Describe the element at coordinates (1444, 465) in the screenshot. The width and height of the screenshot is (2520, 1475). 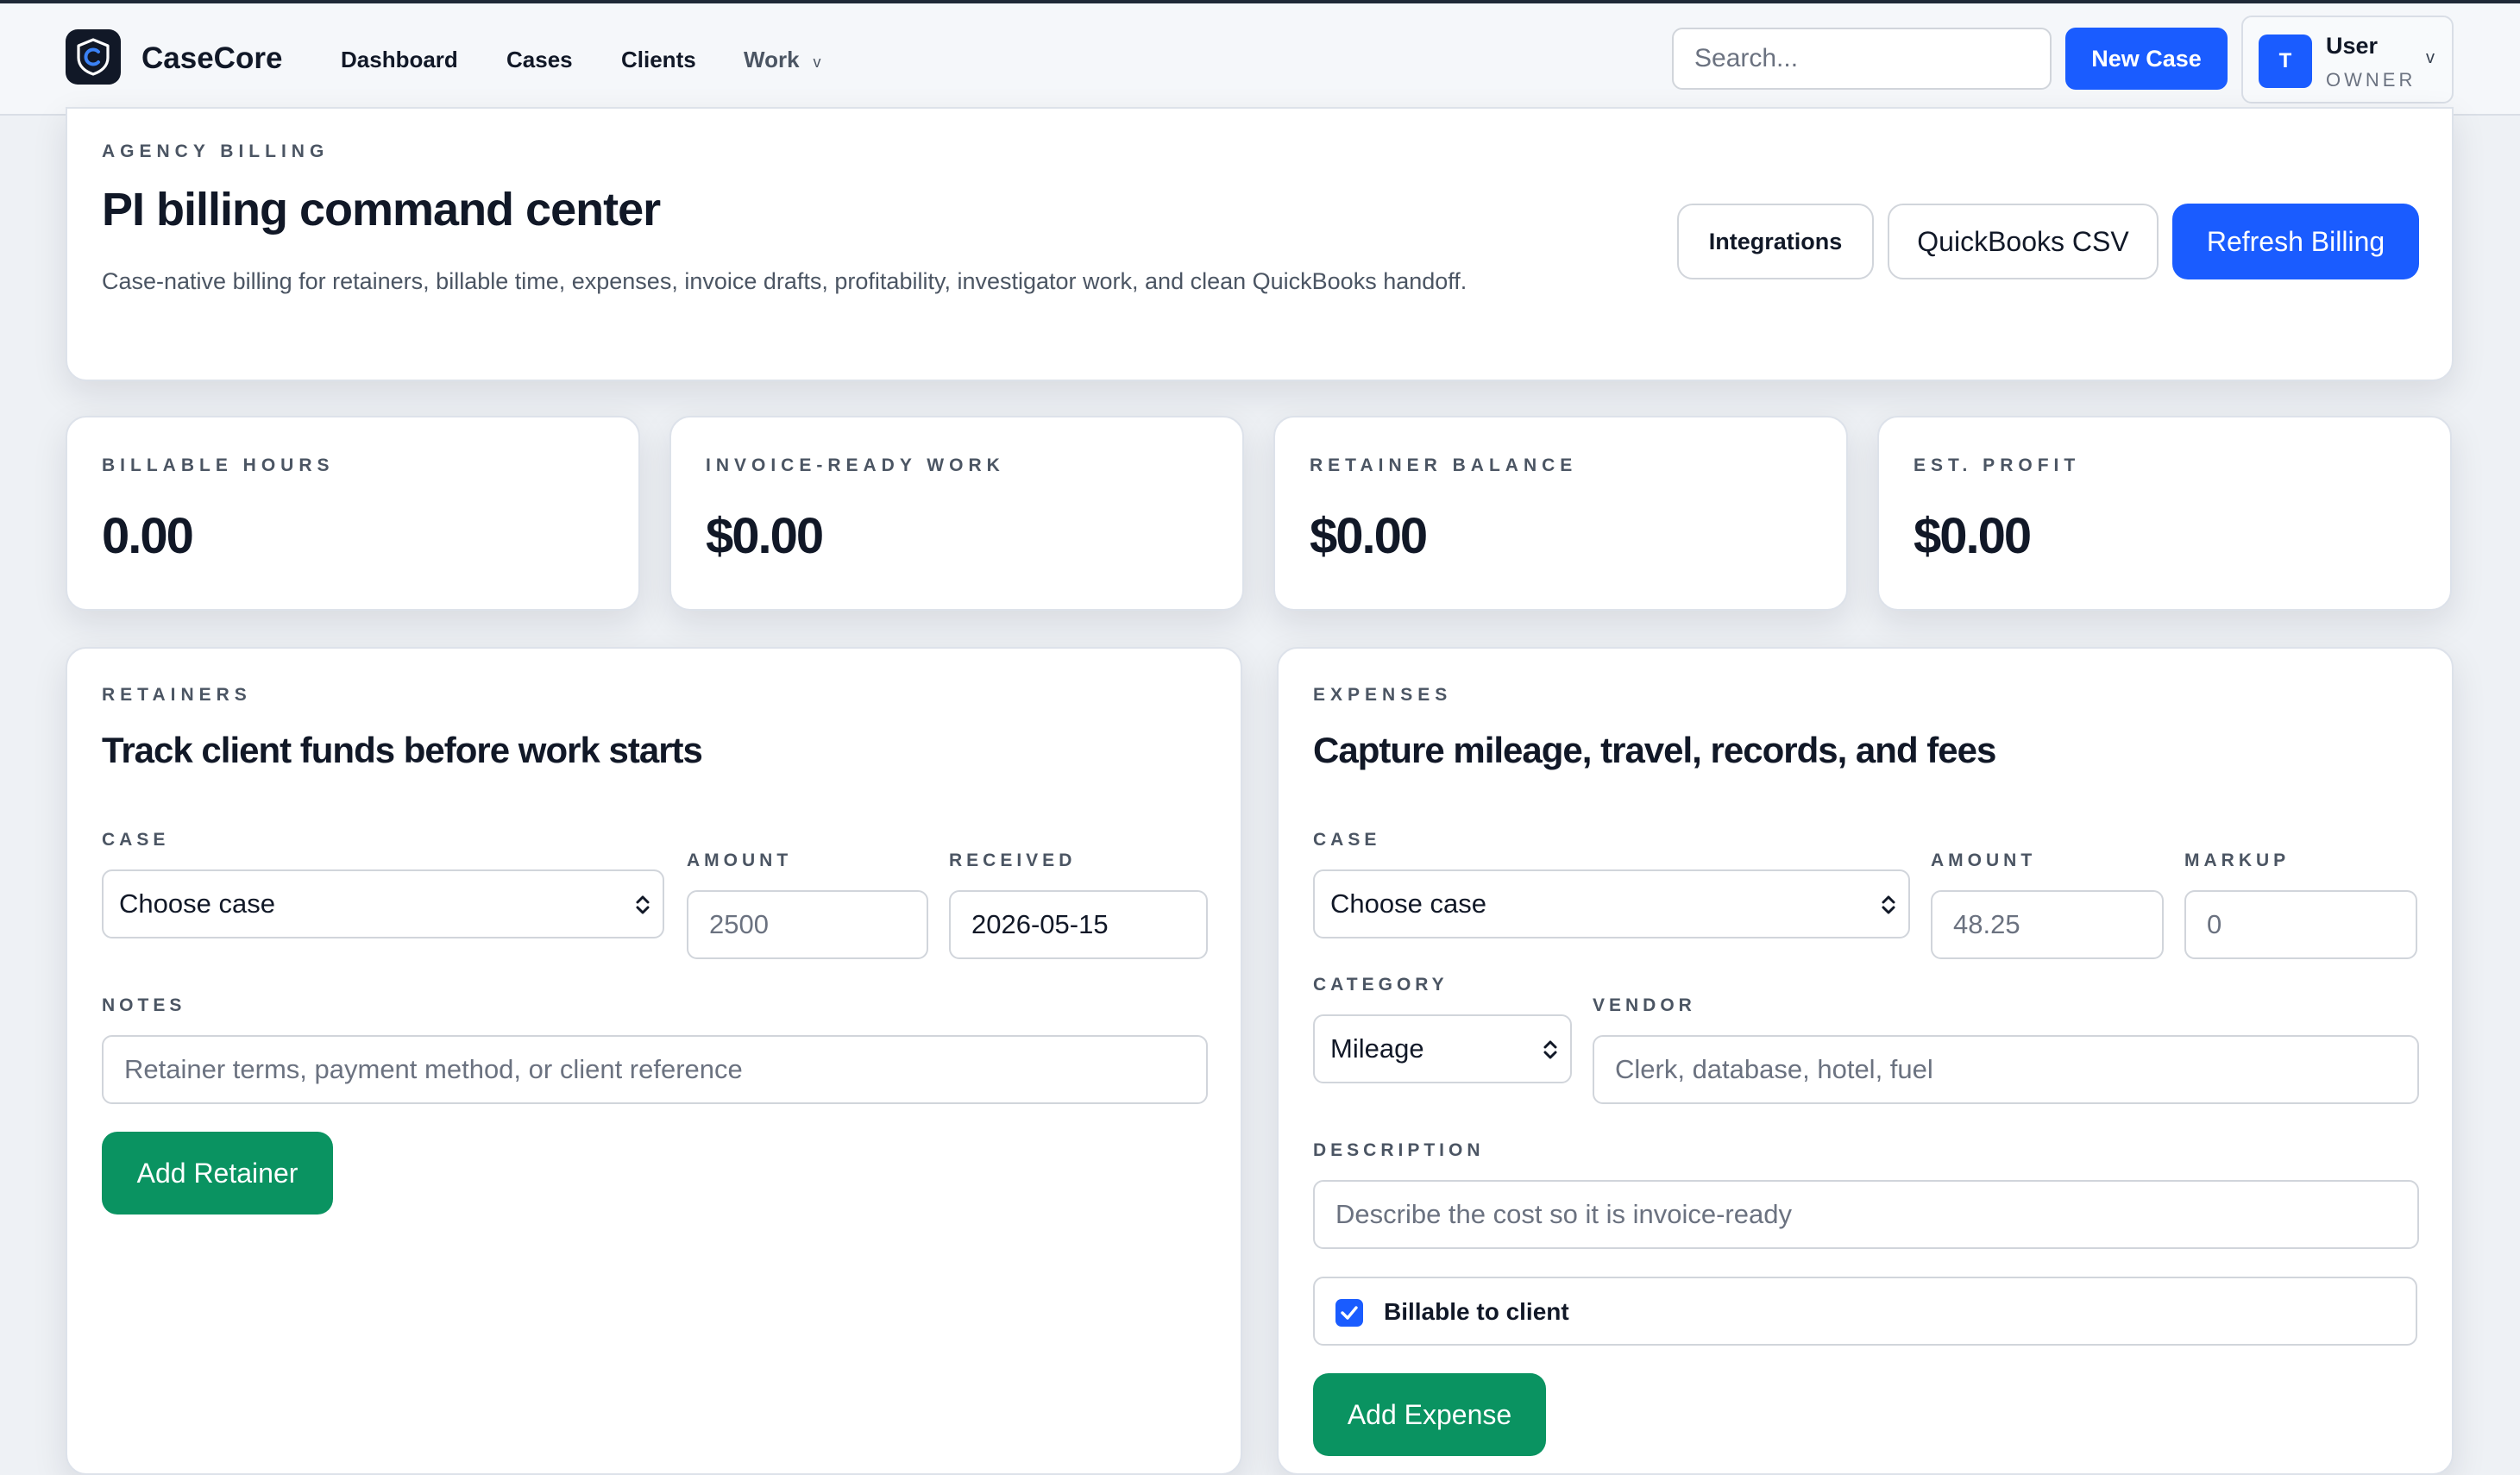
I see `stat-label: RETAINER BALANCE` at that location.